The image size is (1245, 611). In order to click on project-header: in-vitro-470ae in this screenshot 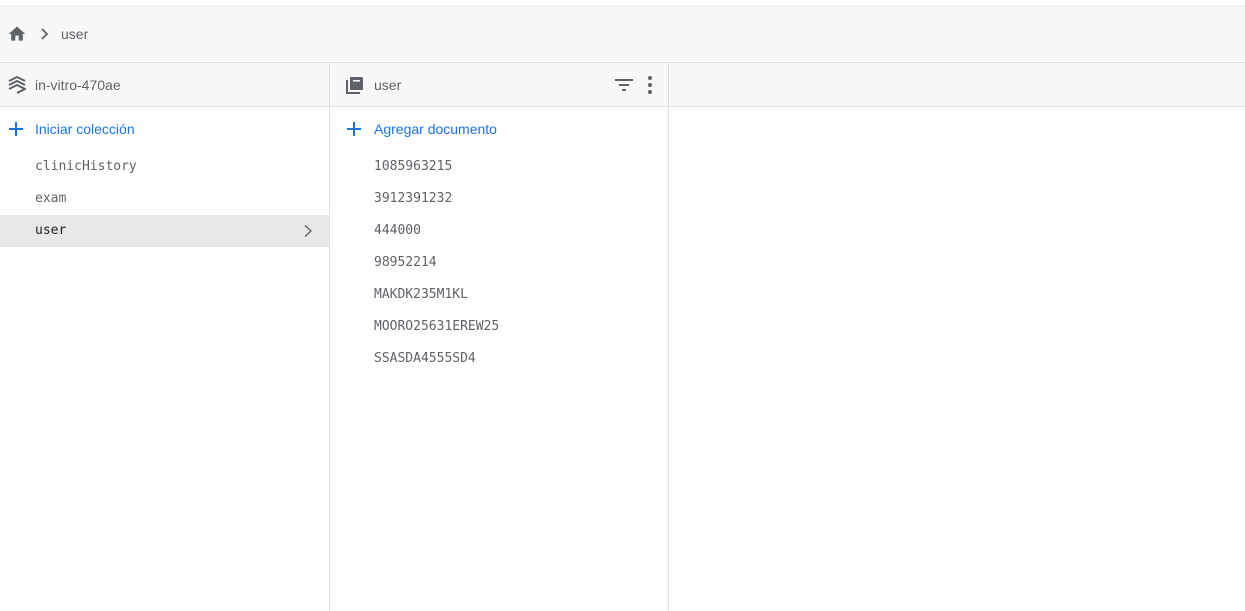, I will do `click(164, 85)`.